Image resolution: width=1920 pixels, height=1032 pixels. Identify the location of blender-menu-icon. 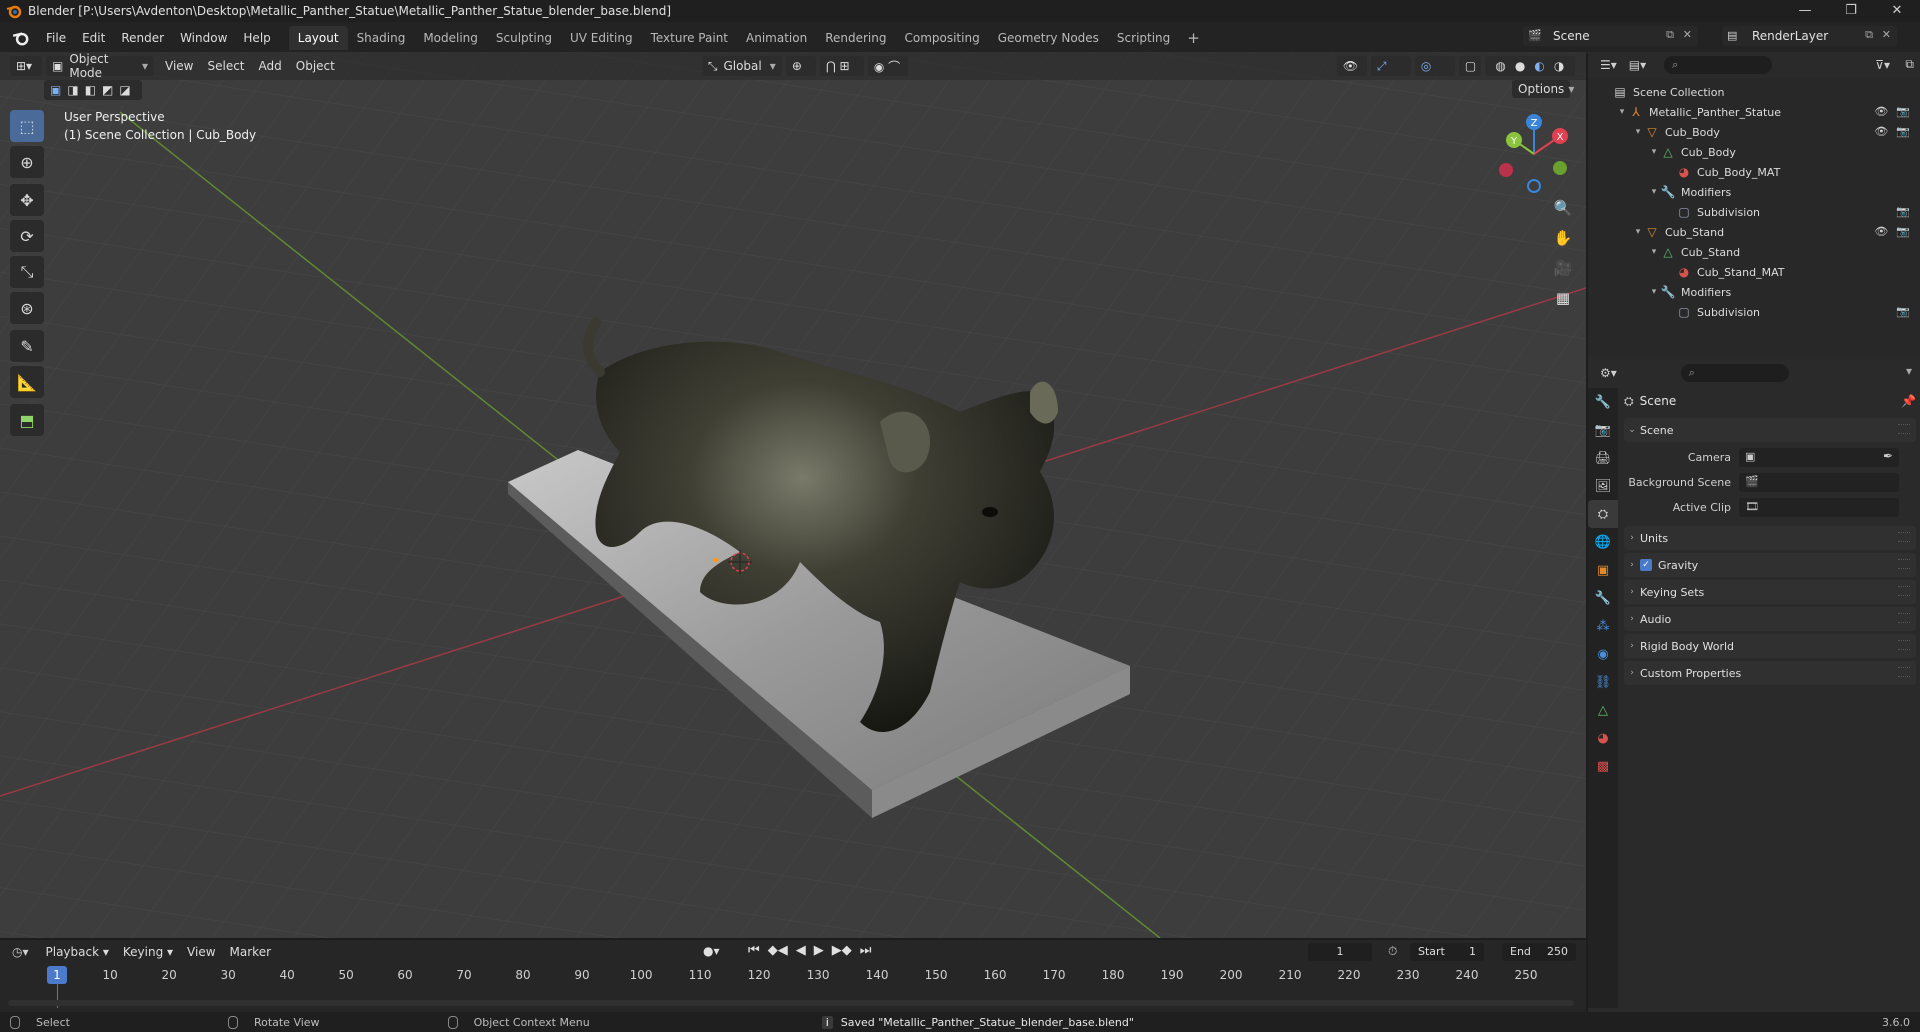
(21, 38).